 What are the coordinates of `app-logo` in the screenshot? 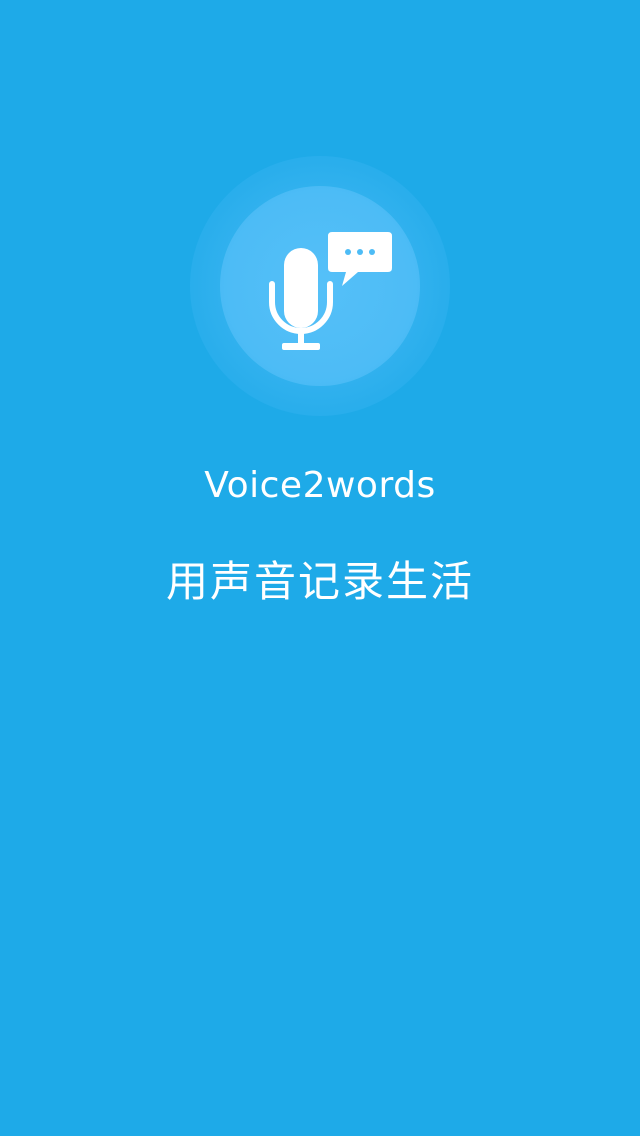 It's located at (320, 286).